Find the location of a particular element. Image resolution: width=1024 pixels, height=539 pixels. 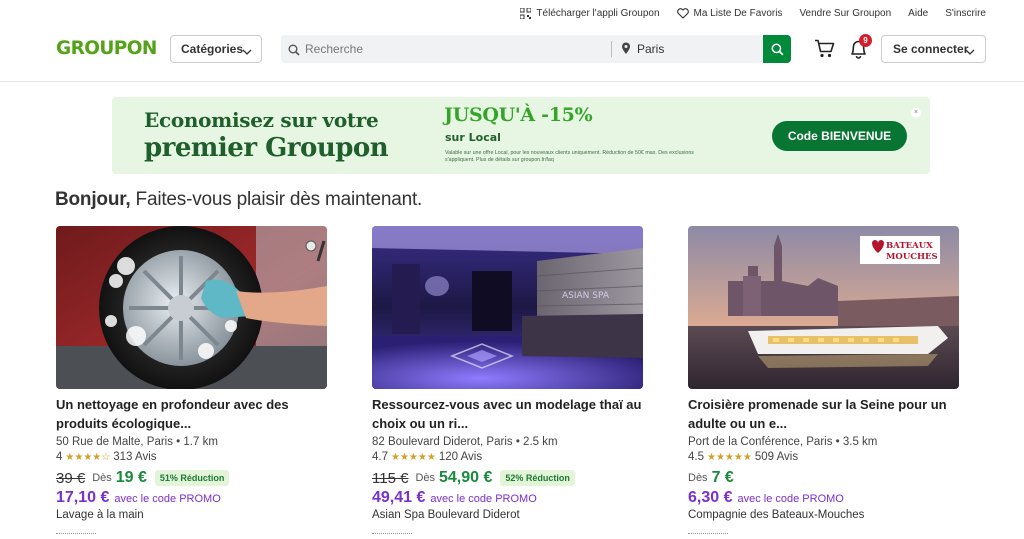

cart-icon is located at coordinates (824, 50).